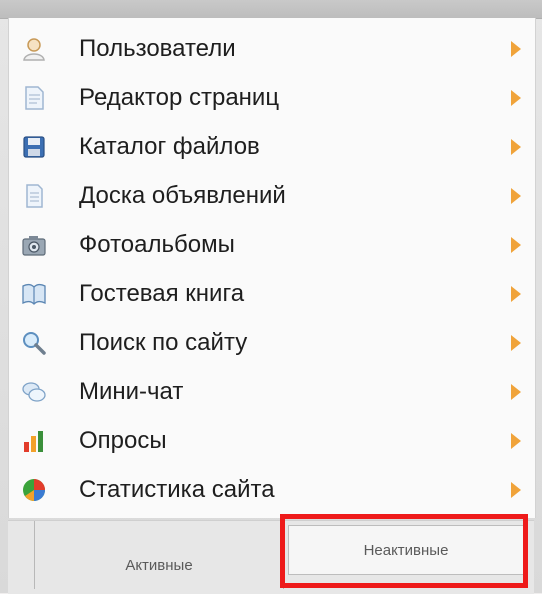 The height and width of the screenshot is (594, 542). Describe the element at coordinates (169, 146) in the screenshot. I see `menu-item-label: Каталог файлов` at that location.